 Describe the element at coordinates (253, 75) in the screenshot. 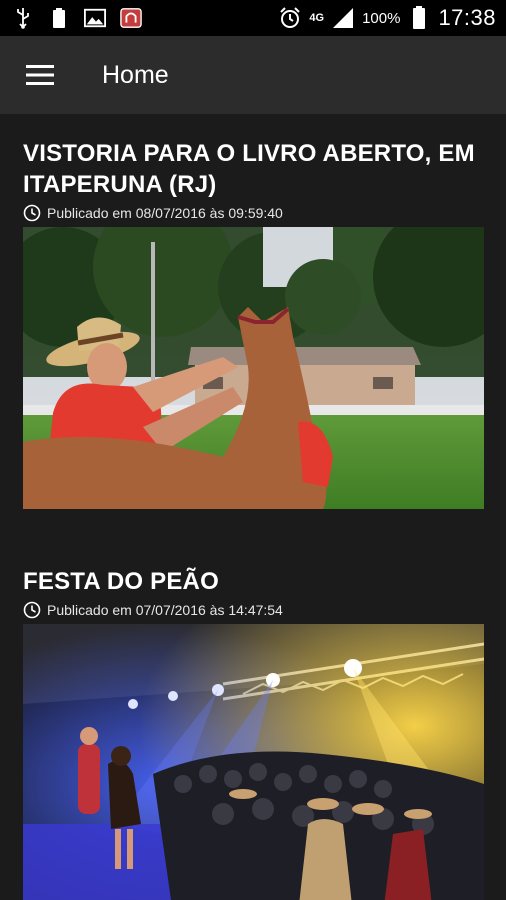

I see `app-bar: Home` at that location.